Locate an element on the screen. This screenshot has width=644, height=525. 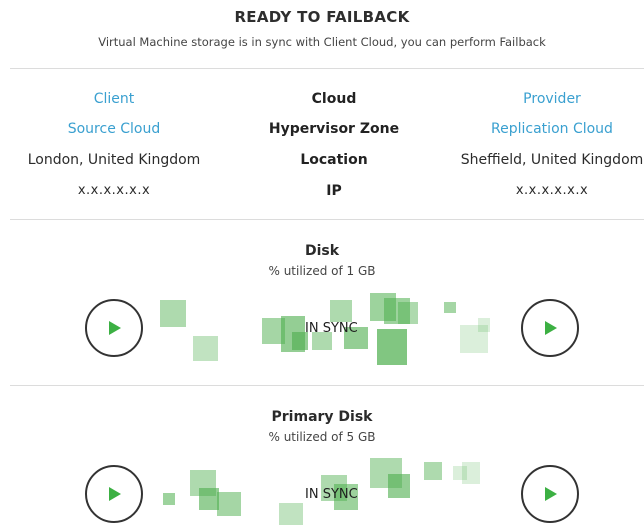
primary-disk-sync-status: IN SYNC is located at coordinates (331, 494).